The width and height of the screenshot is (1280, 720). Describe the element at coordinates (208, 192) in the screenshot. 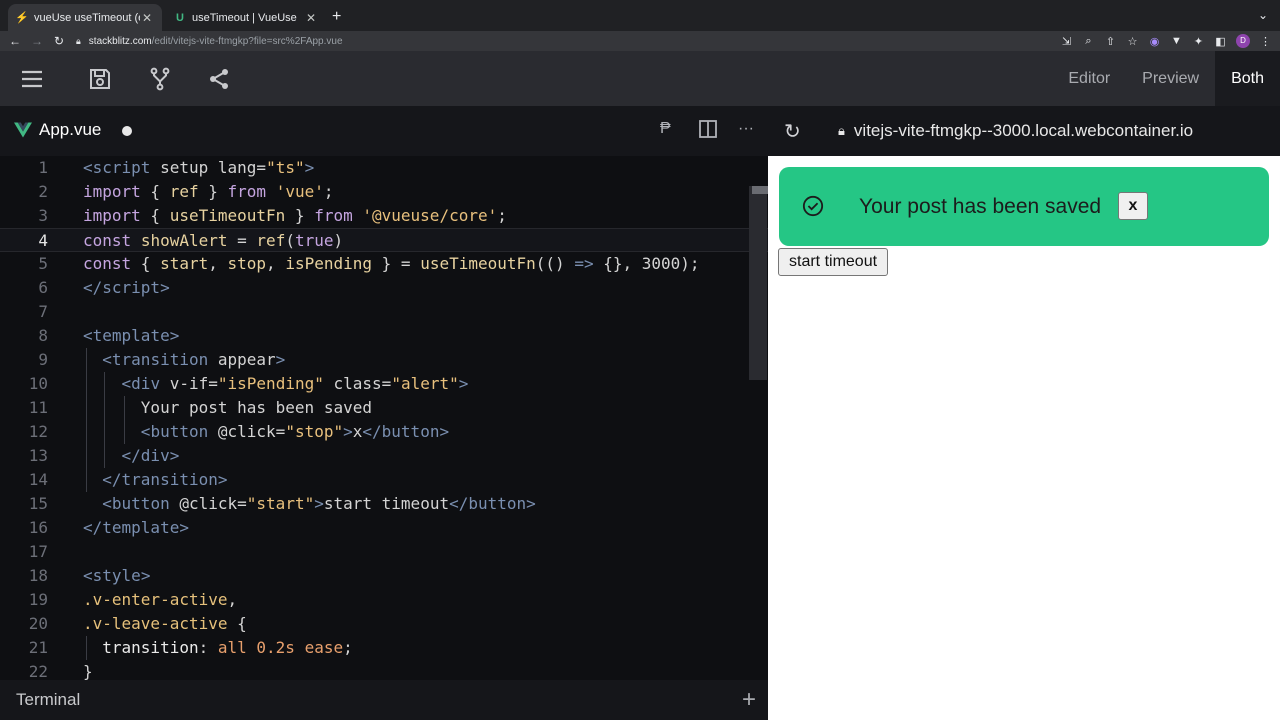

I see `line-code: import { ref } from 'vue';` at that location.